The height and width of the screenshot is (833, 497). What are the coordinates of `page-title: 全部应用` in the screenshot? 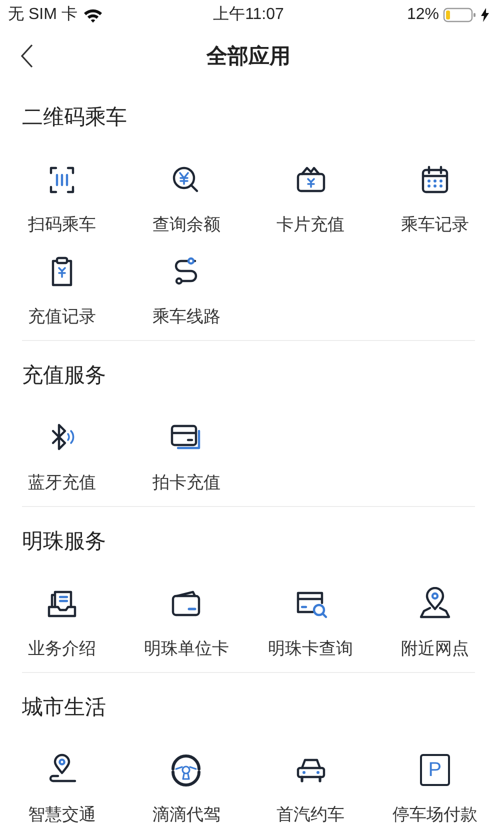 It's located at (248, 57).